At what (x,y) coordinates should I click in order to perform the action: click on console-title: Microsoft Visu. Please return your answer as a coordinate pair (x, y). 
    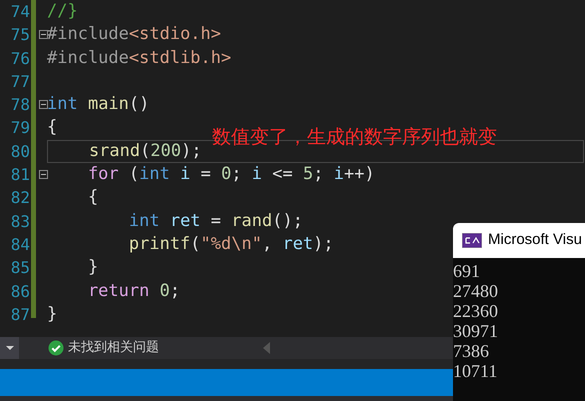
    Looking at the image, I should click on (535, 240).